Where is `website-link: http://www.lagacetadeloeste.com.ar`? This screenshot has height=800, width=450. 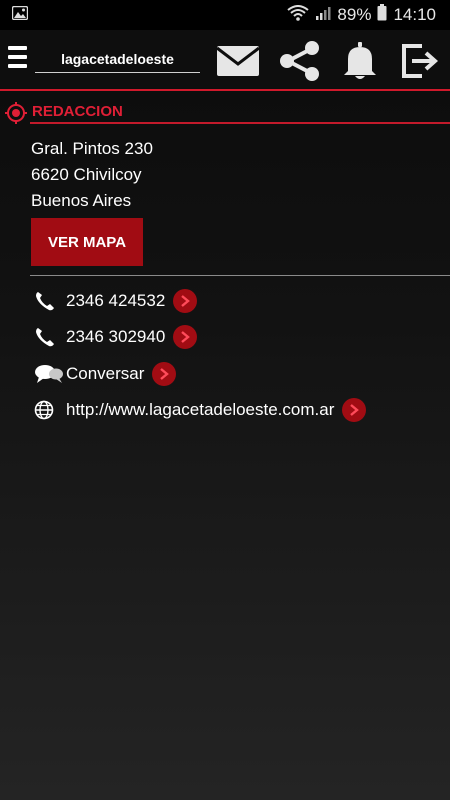 website-link: http://www.lagacetadeloeste.com.ar is located at coordinates (200, 410).